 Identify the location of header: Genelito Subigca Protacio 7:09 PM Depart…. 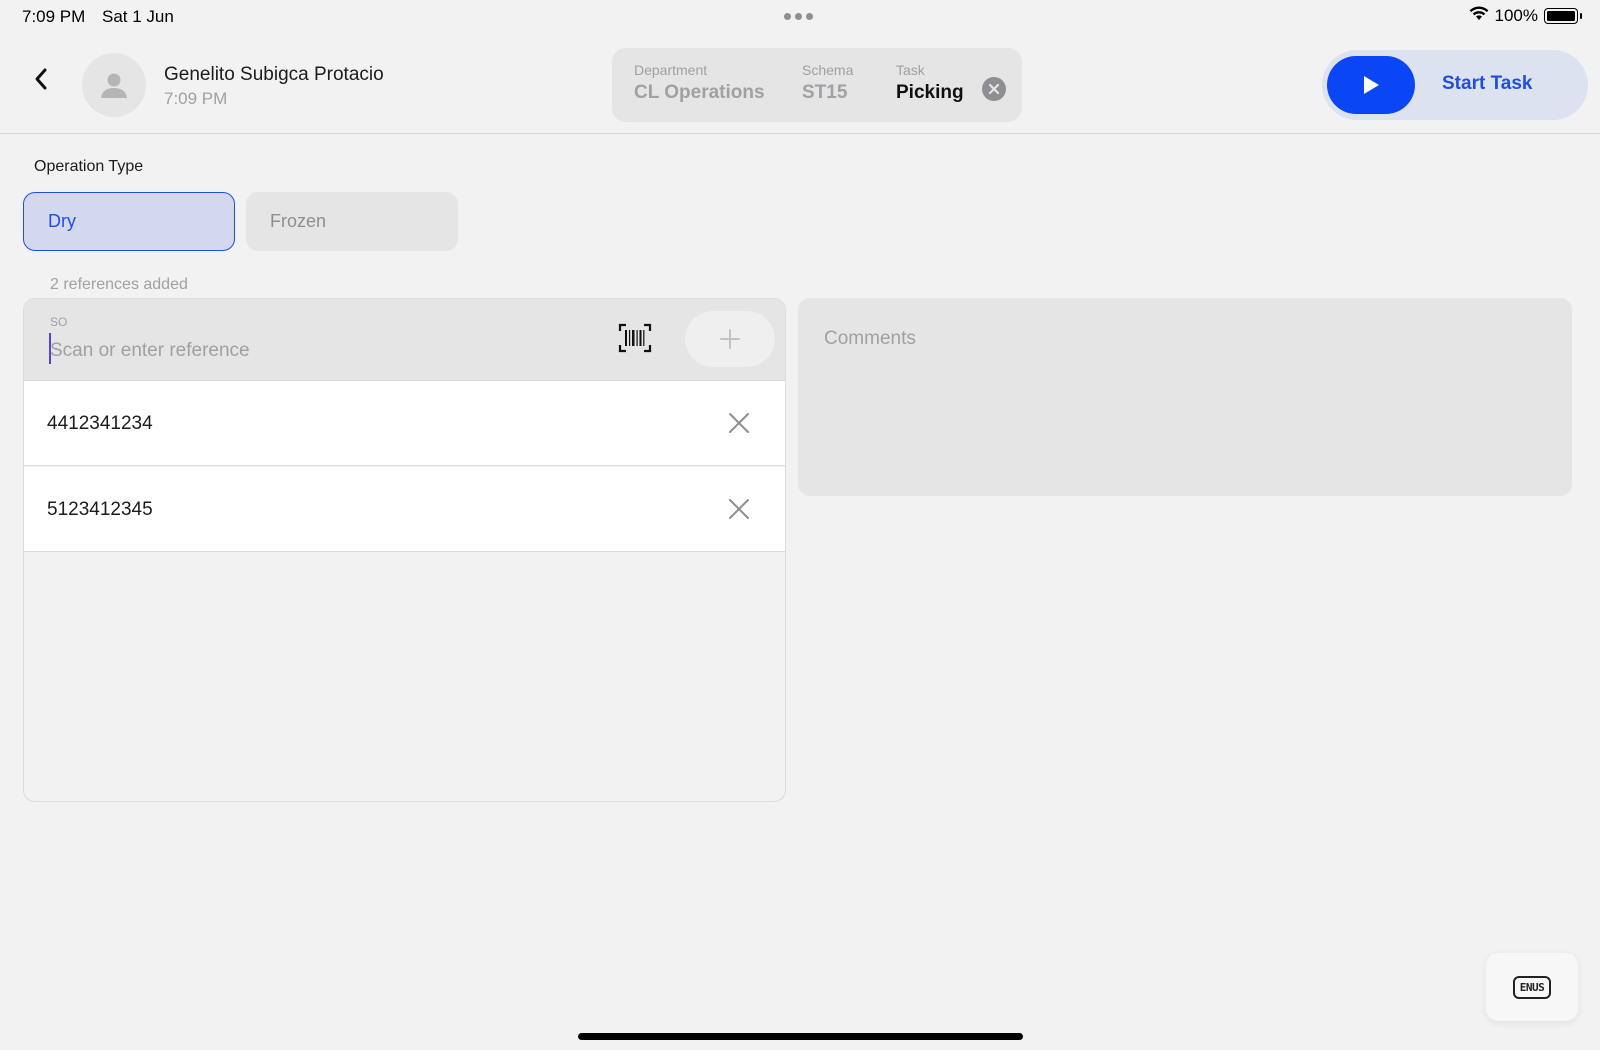
(800, 84).